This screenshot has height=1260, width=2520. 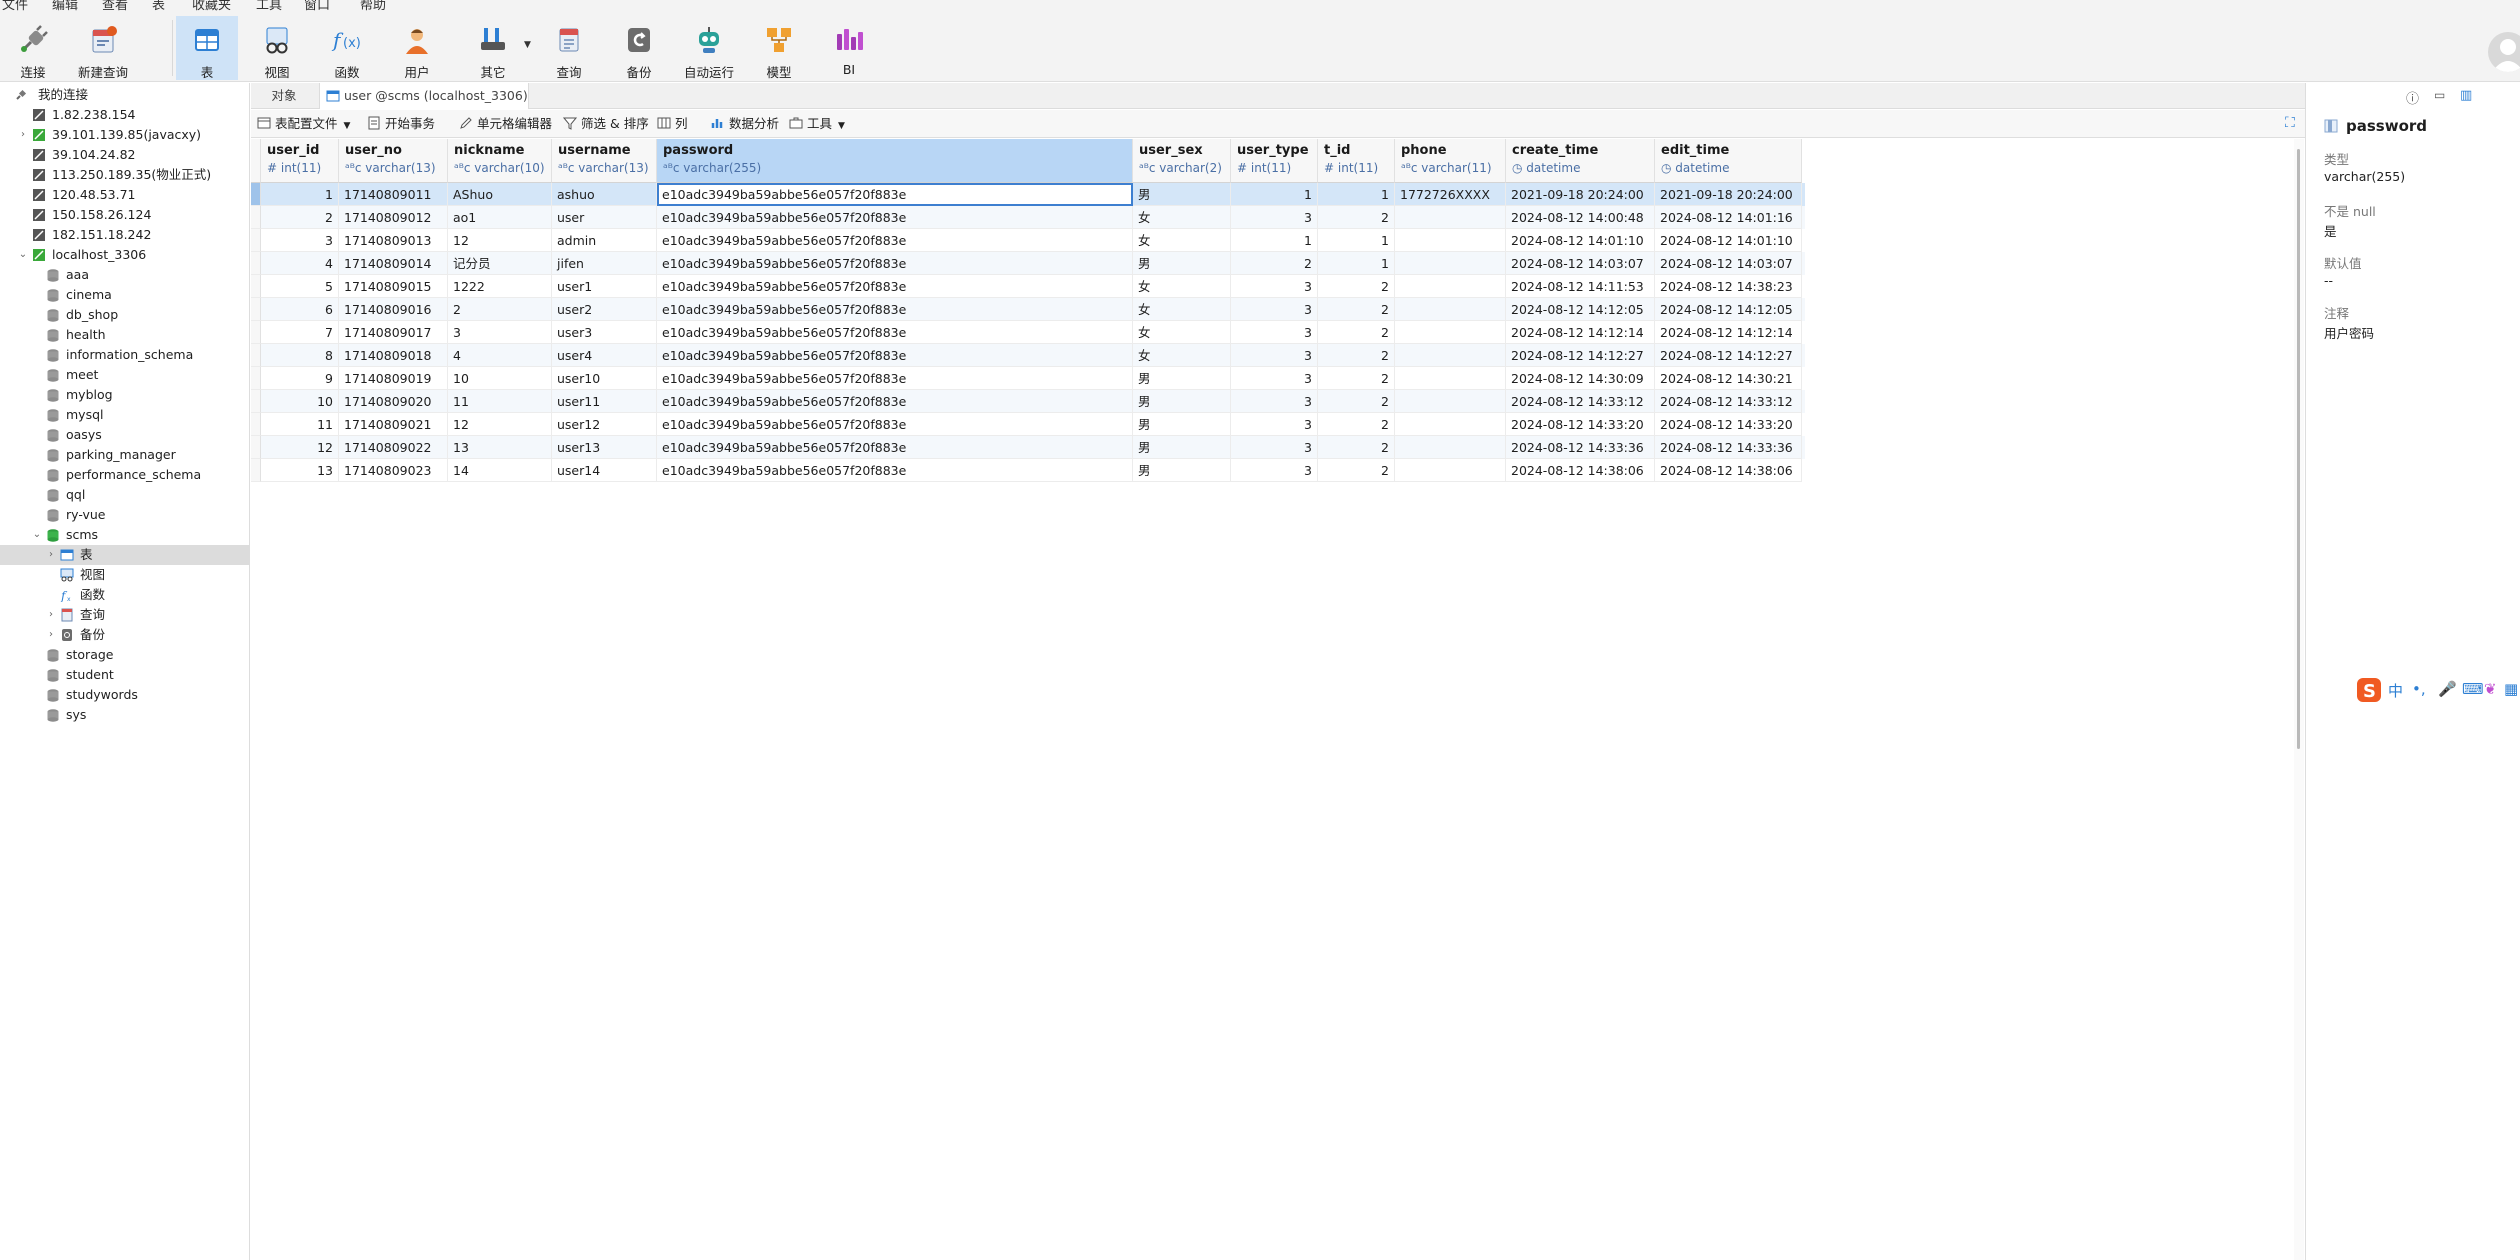 I want to click on cell-create-time: 2024-08-12 14:12:14, so click(x=1580, y=332).